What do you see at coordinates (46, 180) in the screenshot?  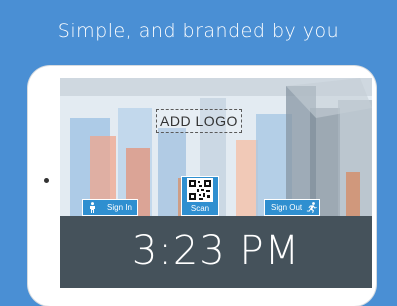 I see `tablet-camera` at bounding box center [46, 180].